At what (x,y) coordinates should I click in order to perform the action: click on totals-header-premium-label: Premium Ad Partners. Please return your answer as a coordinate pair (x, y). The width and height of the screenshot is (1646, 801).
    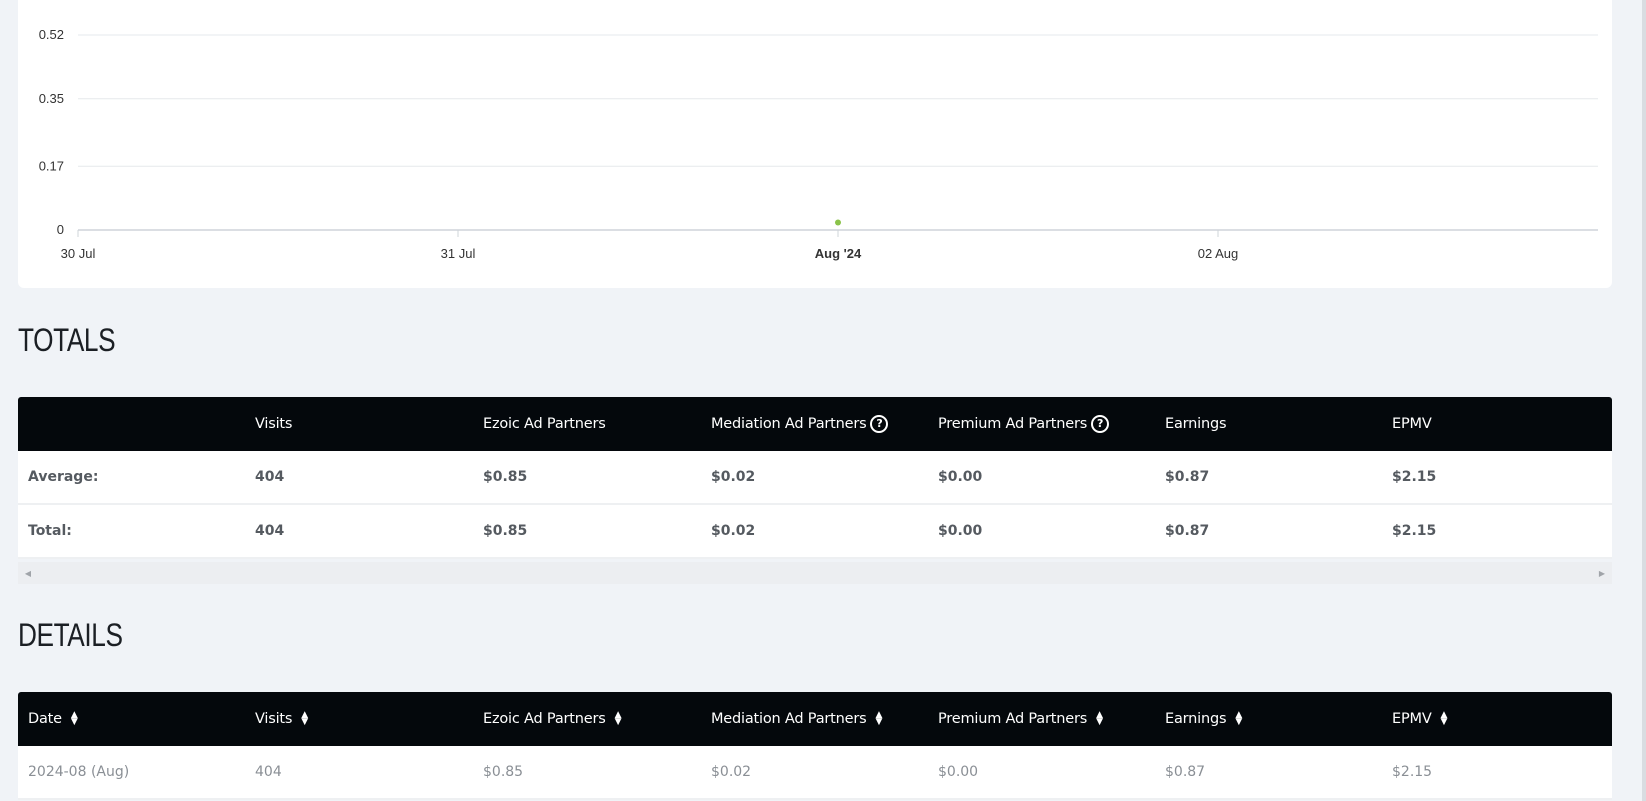
    Looking at the image, I should click on (1013, 424).